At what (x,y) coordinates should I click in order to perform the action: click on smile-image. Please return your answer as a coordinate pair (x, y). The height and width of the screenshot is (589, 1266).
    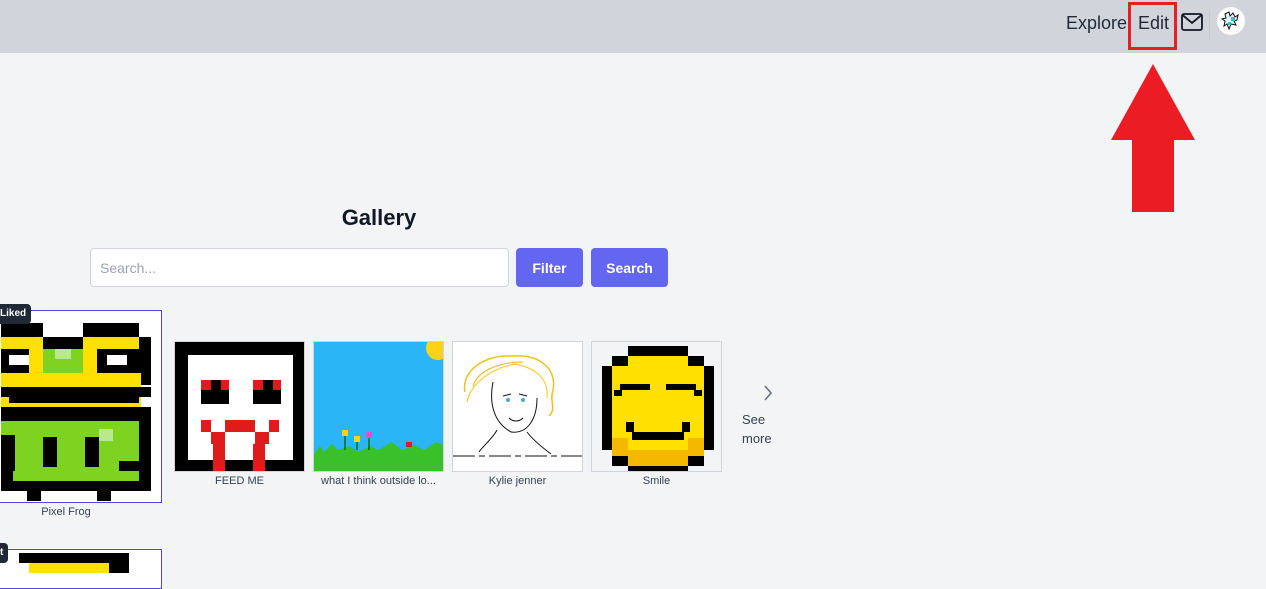
    Looking at the image, I should click on (656, 406).